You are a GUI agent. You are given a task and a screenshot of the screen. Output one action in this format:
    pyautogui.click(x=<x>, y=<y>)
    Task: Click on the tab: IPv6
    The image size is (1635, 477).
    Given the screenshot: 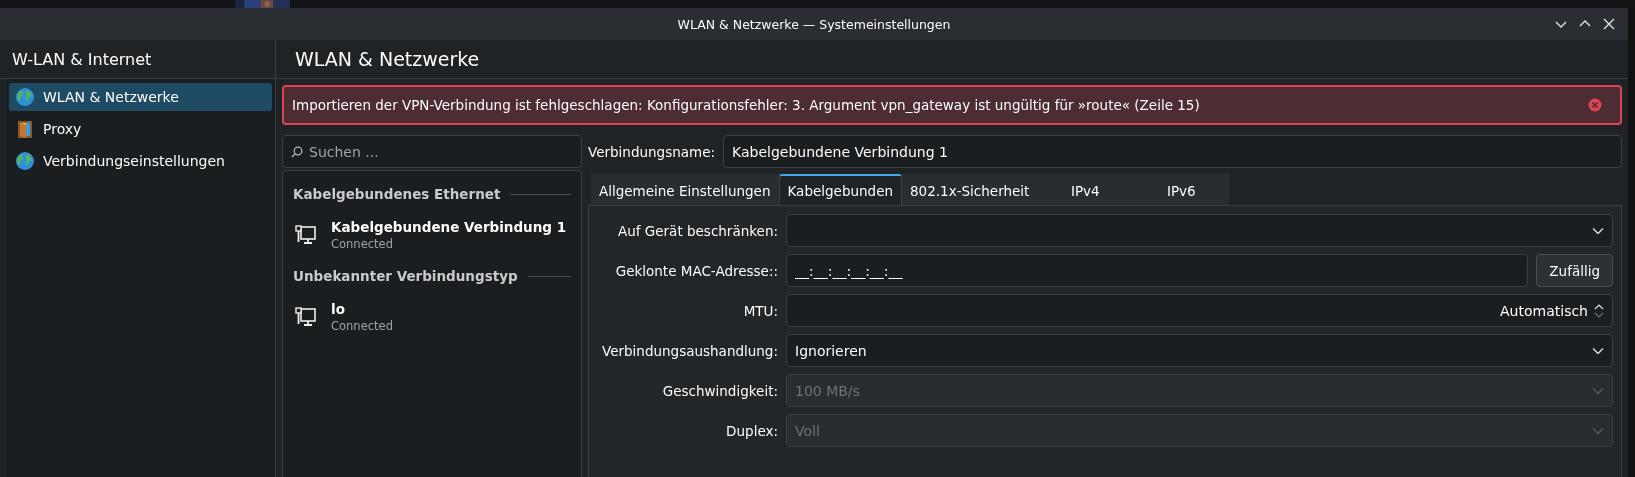 What is the action you would take?
    pyautogui.click(x=1181, y=190)
    